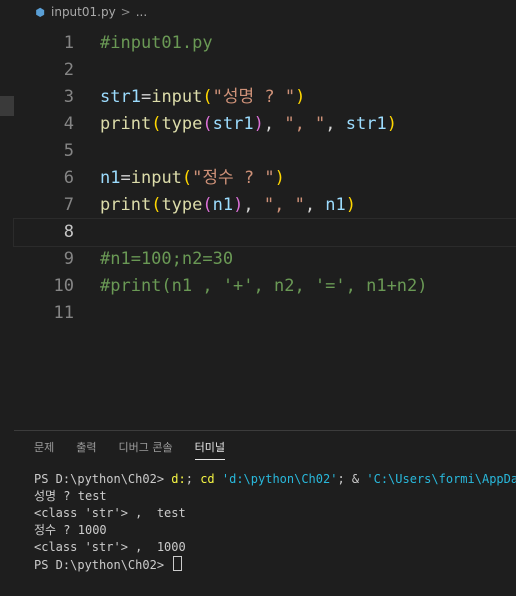 This screenshot has width=516, height=596. Describe the element at coordinates (233, 178) in the screenshot. I see `code-token: "정수 ? "` at that location.